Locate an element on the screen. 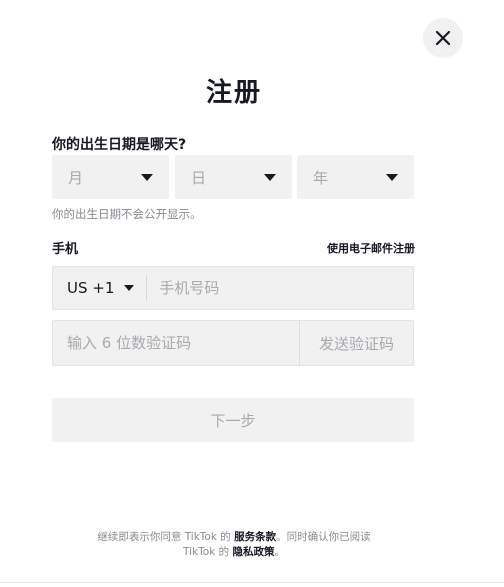 The width and height of the screenshot is (504, 587). footer-line-1: 继续即表示你同意 TikTok 的 服务条款。同时确认你已阅读 is located at coordinates (234, 537).